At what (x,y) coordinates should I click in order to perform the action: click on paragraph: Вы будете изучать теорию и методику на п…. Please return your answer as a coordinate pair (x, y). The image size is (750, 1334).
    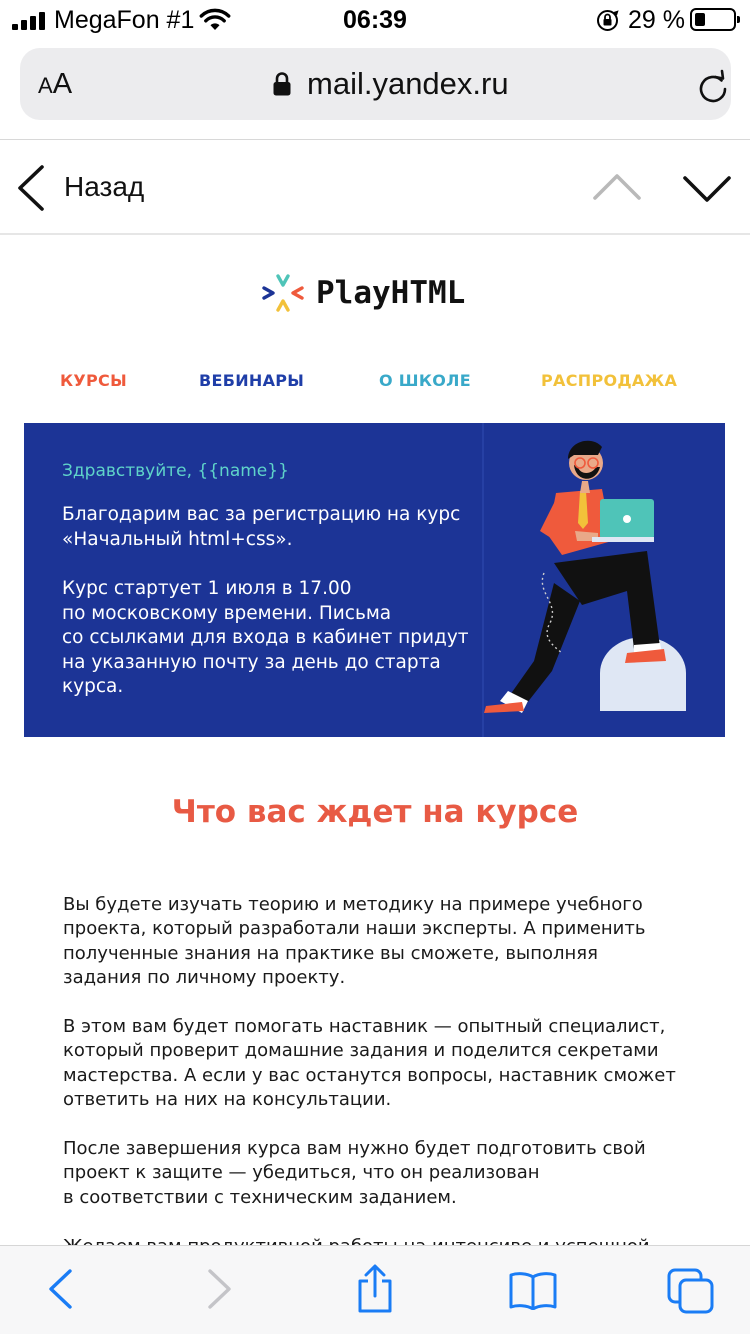
    Looking at the image, I should click on (383, 942).